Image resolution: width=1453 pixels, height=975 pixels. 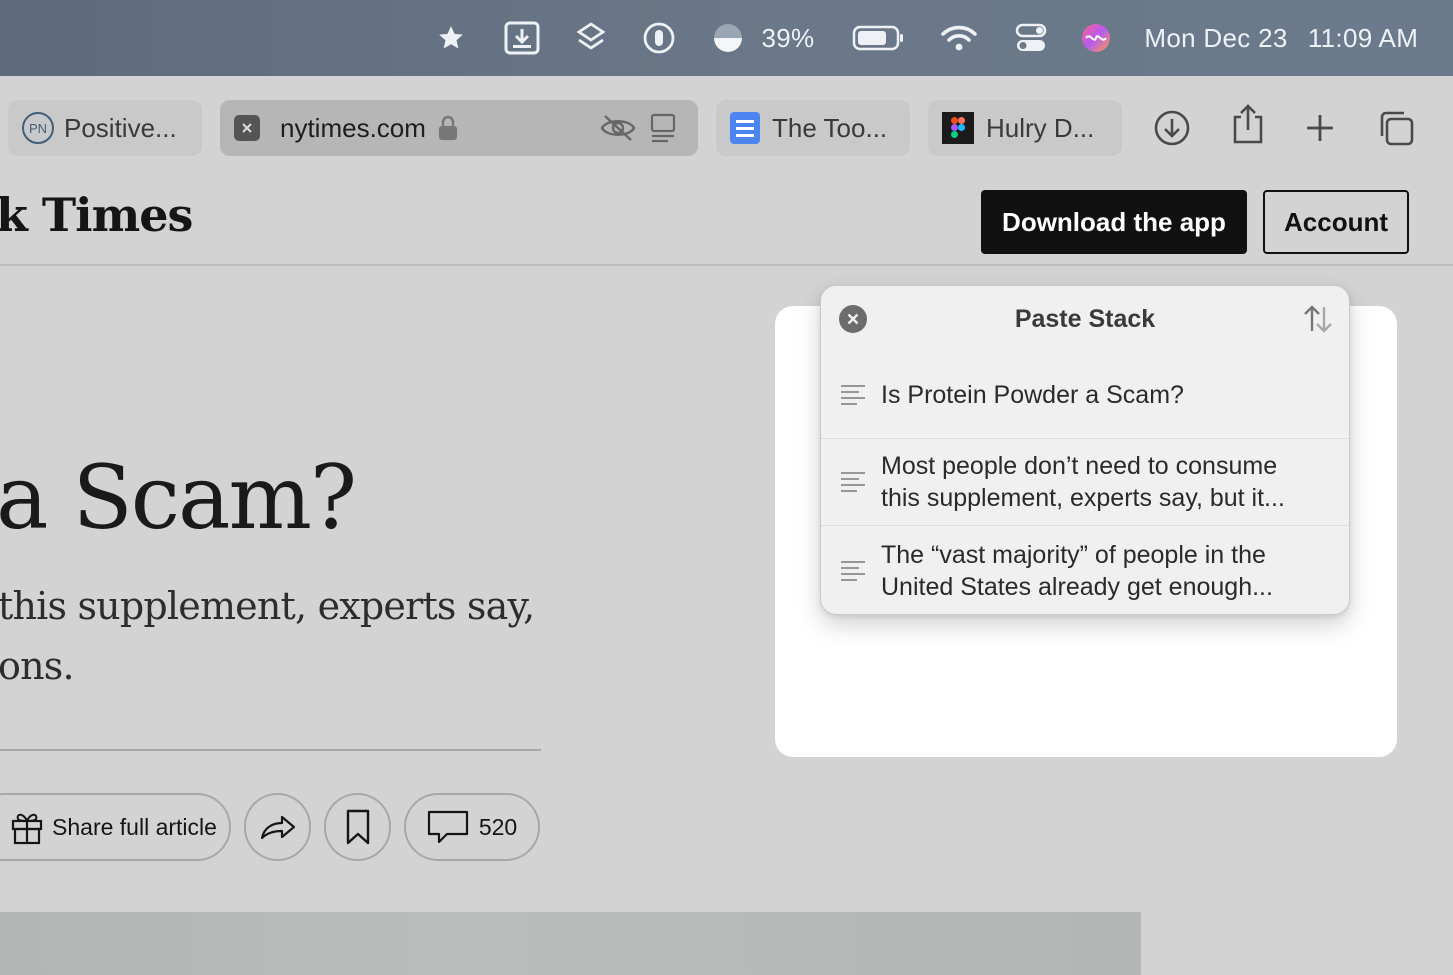 I want to click on hide-distractions-icon, so click(x=618, y=128).